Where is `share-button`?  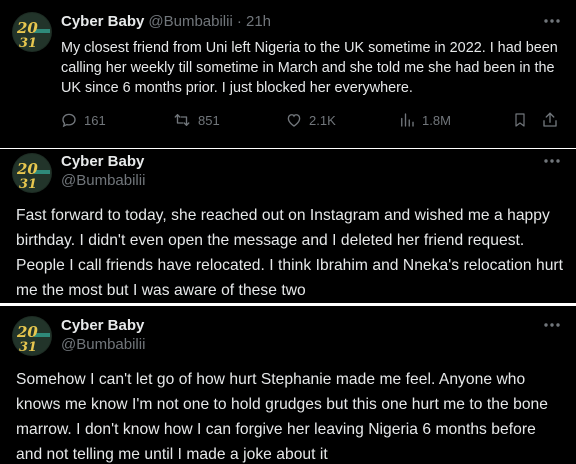
share-button is located at coordinates (550, 120).